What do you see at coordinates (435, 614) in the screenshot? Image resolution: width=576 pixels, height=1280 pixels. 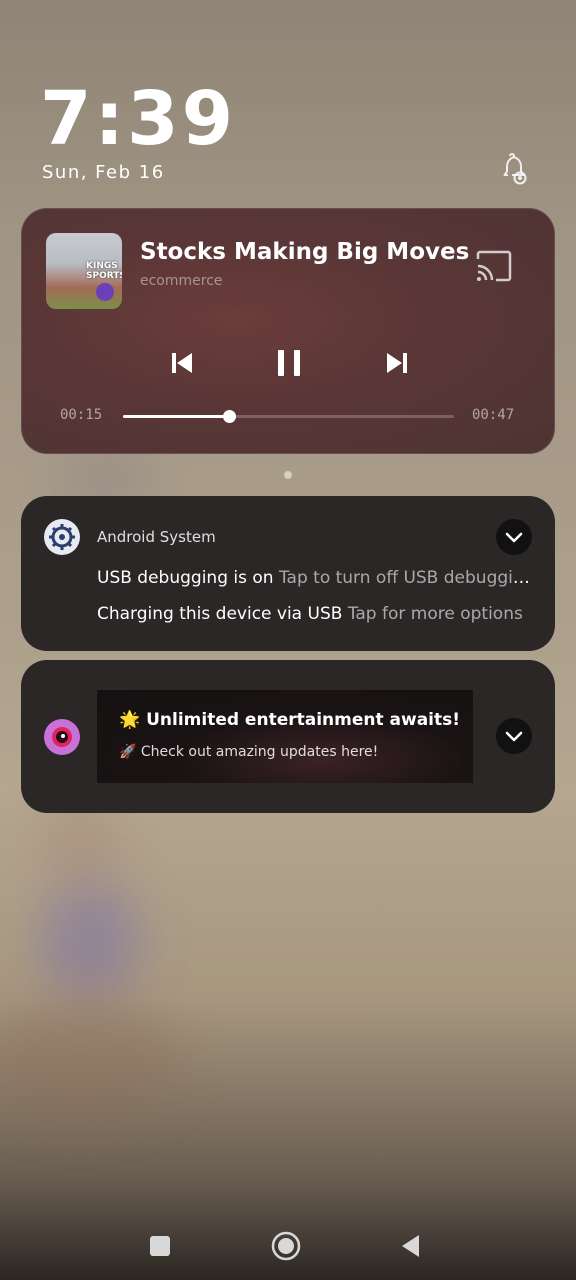 I see `notification-line-text: Tap for more options` at bounding box center [435, 614].